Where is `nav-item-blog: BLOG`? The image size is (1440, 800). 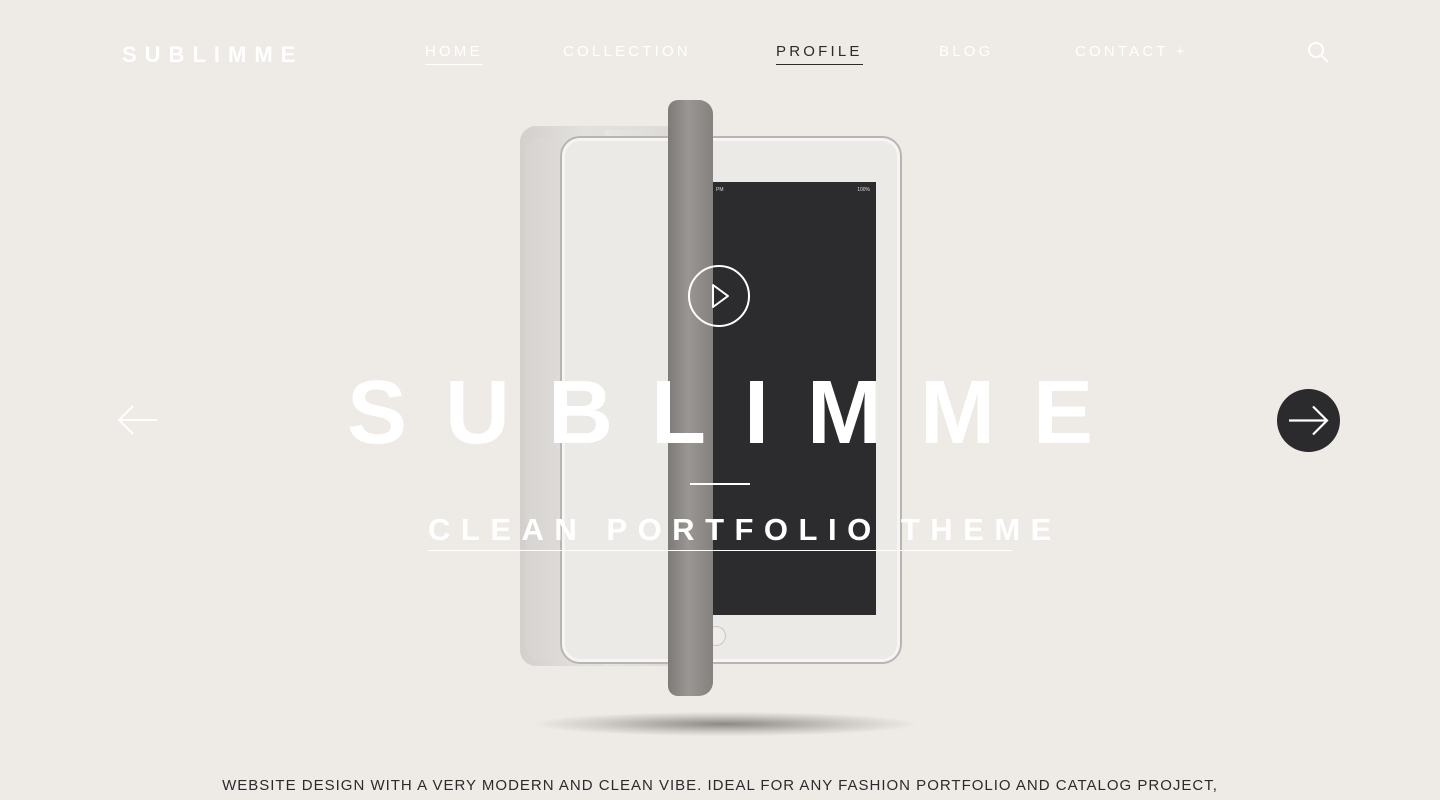
nav-item-blog: BLOG is located at coordinates (966, 53).